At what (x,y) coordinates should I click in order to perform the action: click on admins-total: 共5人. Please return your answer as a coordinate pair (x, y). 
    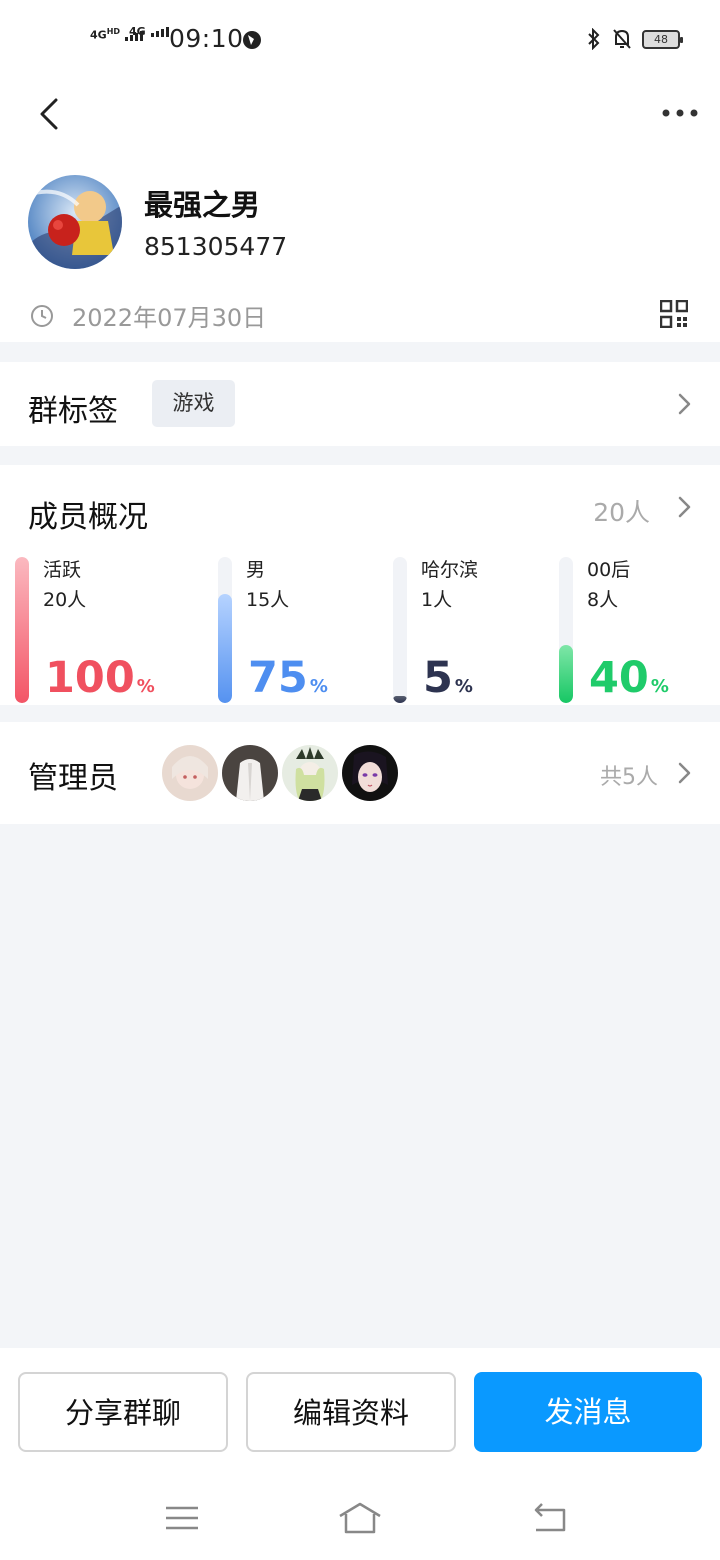
    Looking at the image, I should click on (629, 777).